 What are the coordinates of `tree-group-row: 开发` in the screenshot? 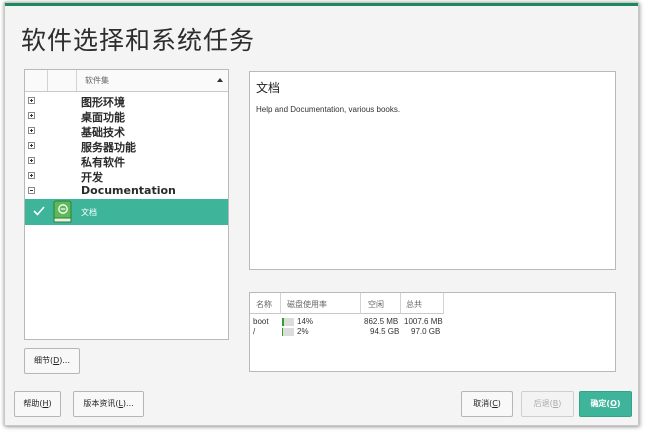 It's located at (126, 176).